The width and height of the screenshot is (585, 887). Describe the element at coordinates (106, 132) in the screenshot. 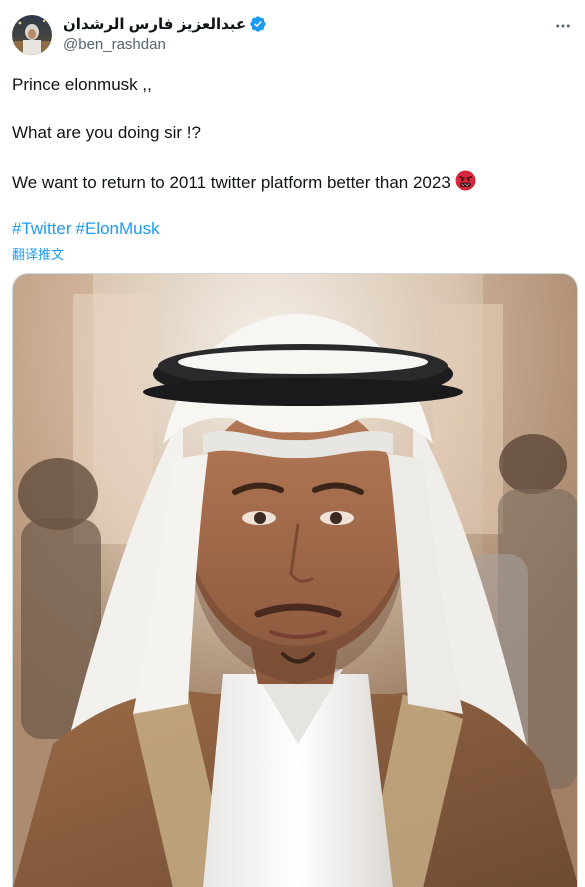

I see `tweet-text-line-2: What are you doing sir !?` at that location.